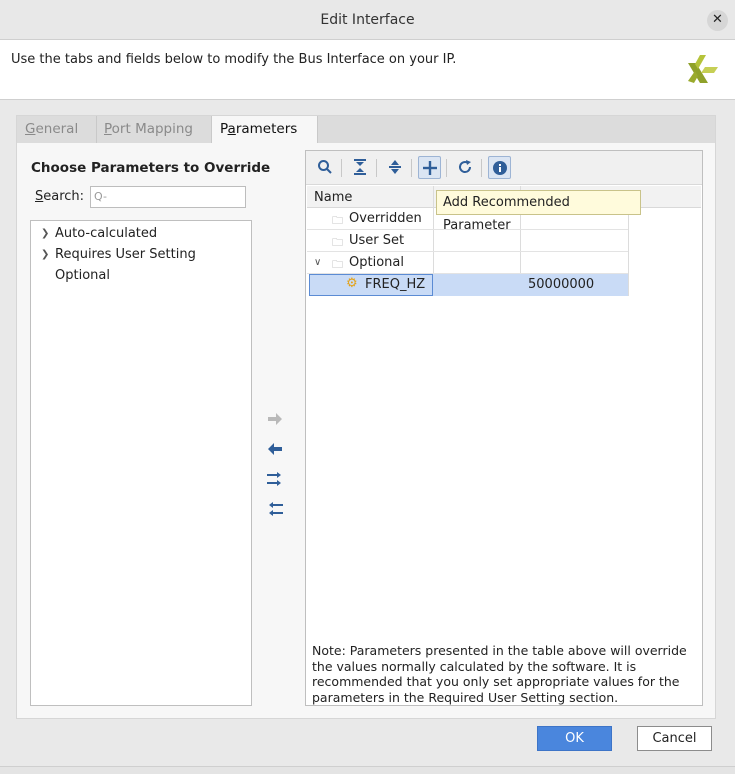  I want to click on tab-parameters-label: rameters, so click(266, 129).